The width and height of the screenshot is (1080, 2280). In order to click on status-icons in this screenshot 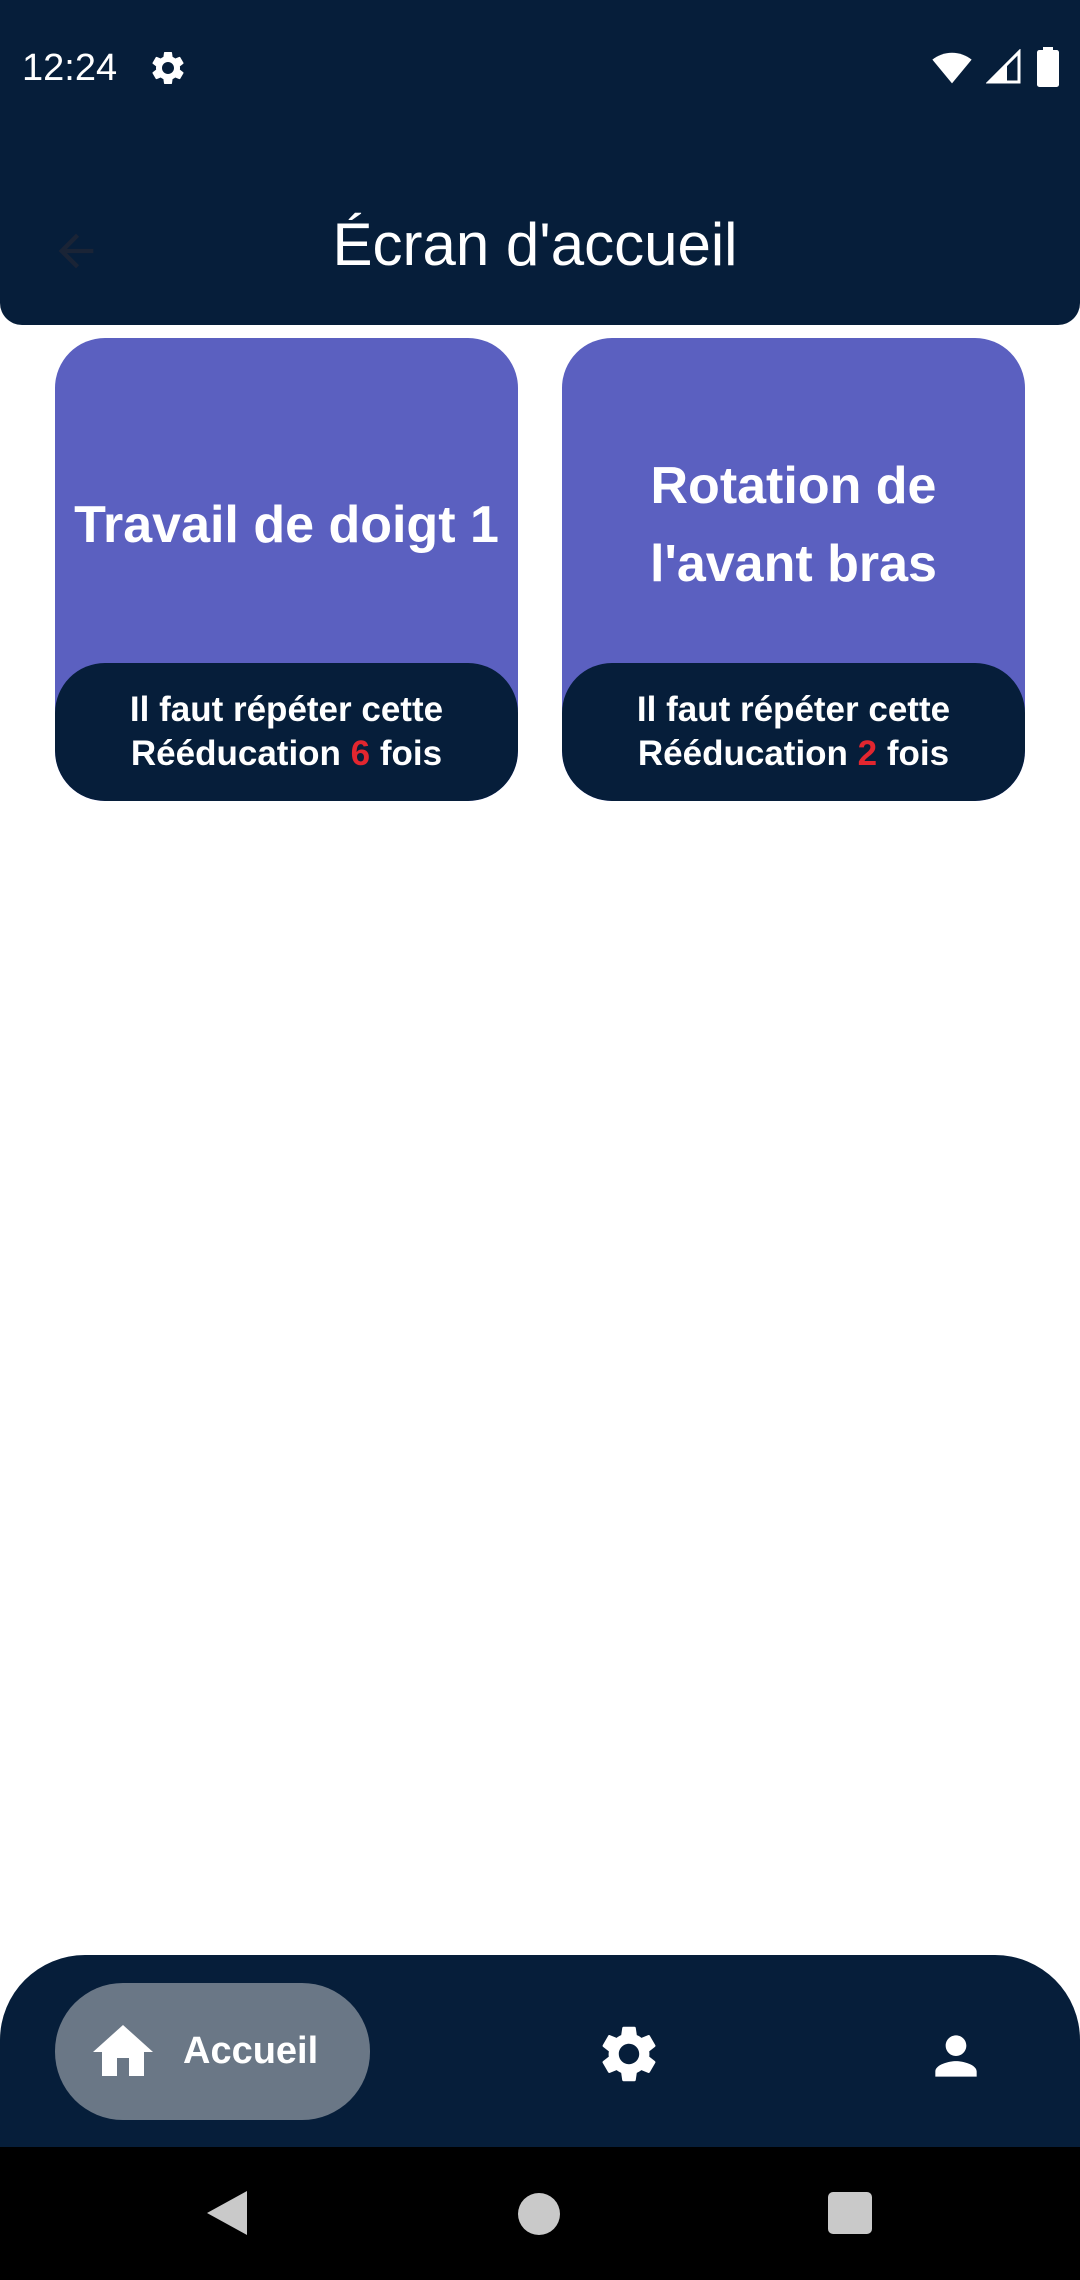, I will do `click(996, 67)`.